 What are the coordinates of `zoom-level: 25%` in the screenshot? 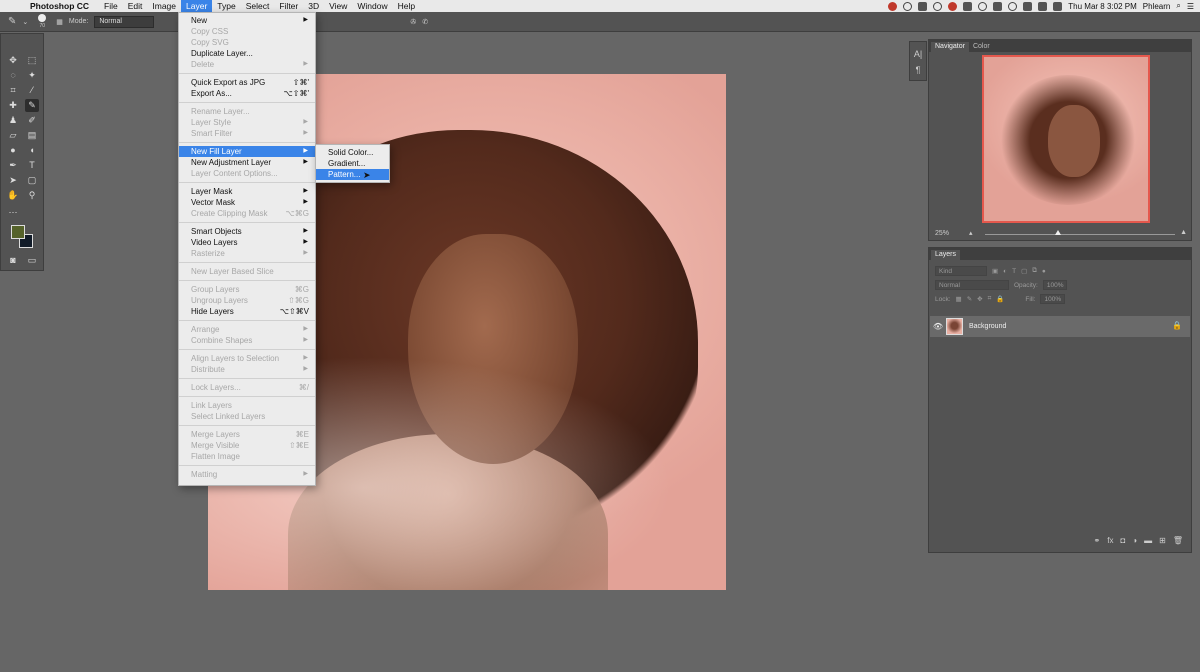 It's located at (942, 233).